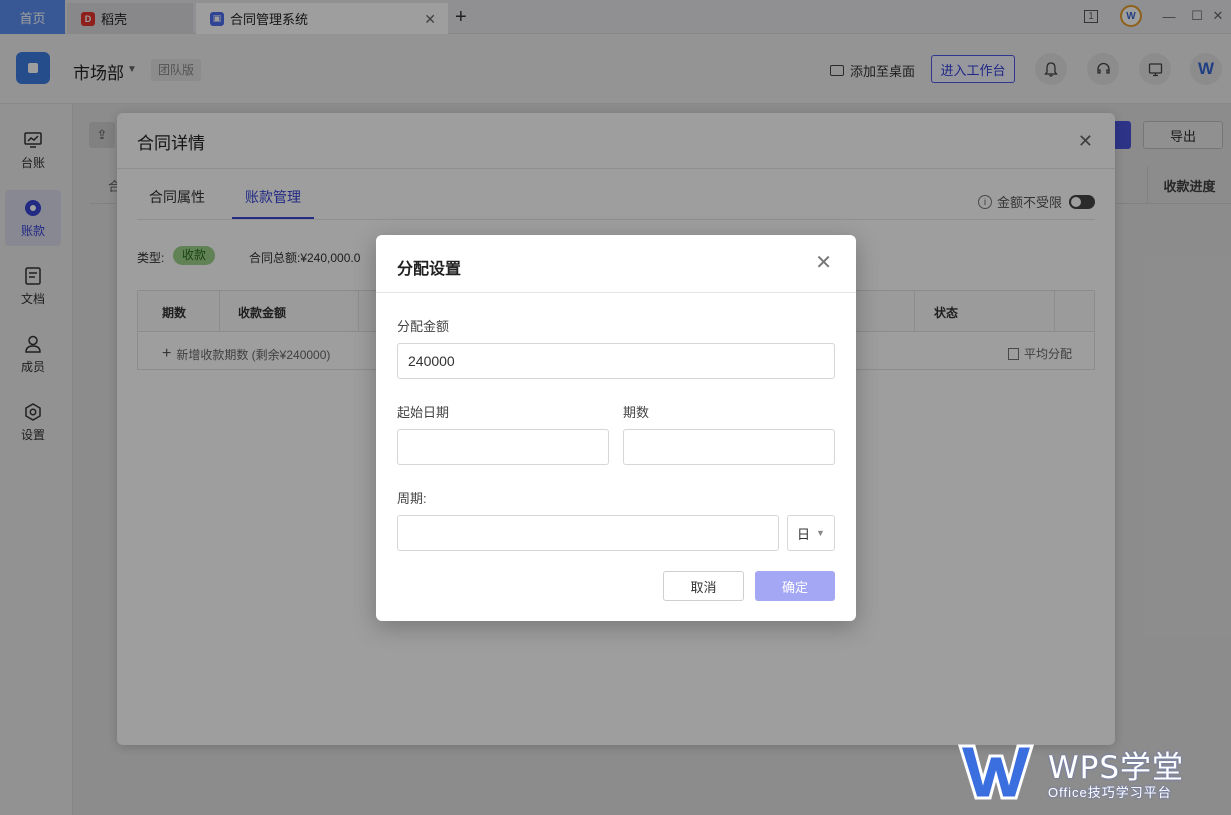 This screenshot has width=1231, height=815. What do you see at coordinates (1116, 768) in the screenshot?
I see `watermark-brand: WPS学堂` at bounding box center [1116, 768].